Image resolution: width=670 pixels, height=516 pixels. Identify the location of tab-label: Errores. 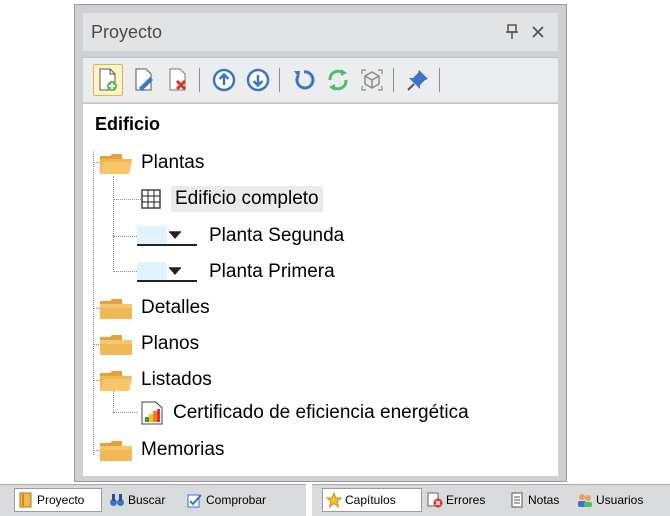
(466, 500).